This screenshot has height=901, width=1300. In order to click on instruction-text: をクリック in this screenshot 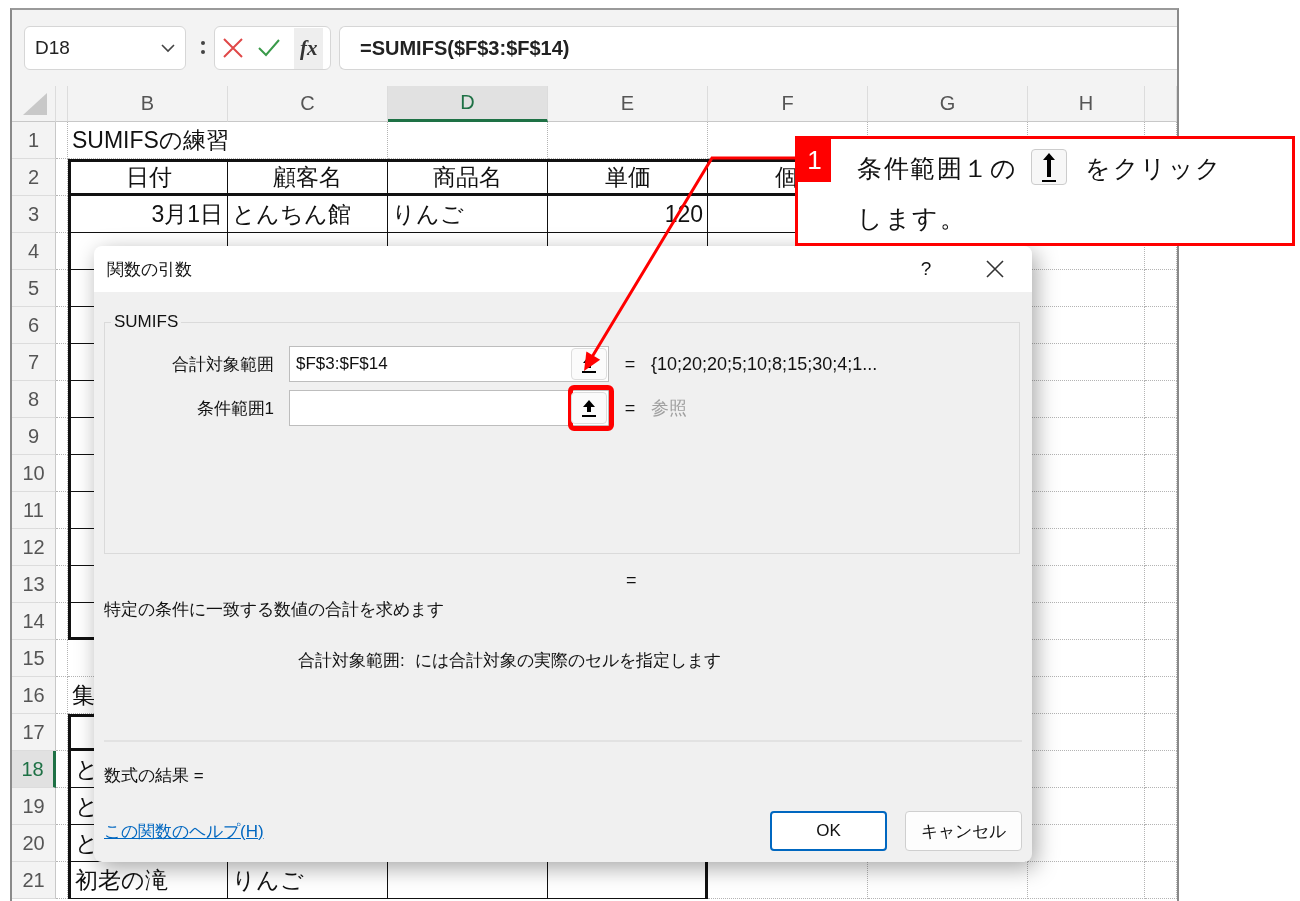, I will do `click(1154, 168)`.